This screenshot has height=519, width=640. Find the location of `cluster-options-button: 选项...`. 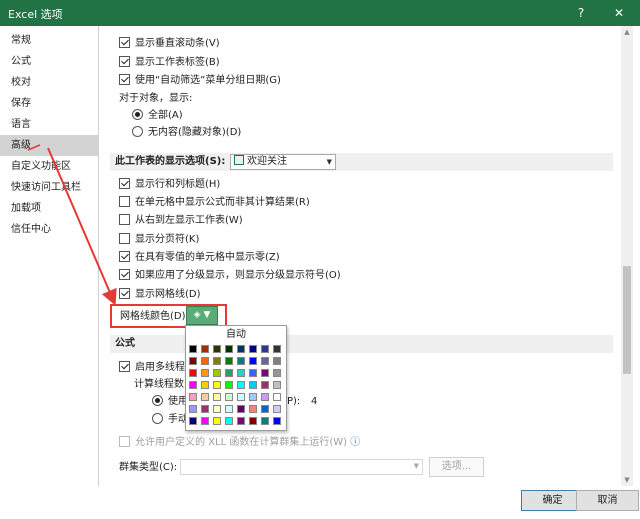

cluster-options-button: 选项... is located at coordinates (456, 467).